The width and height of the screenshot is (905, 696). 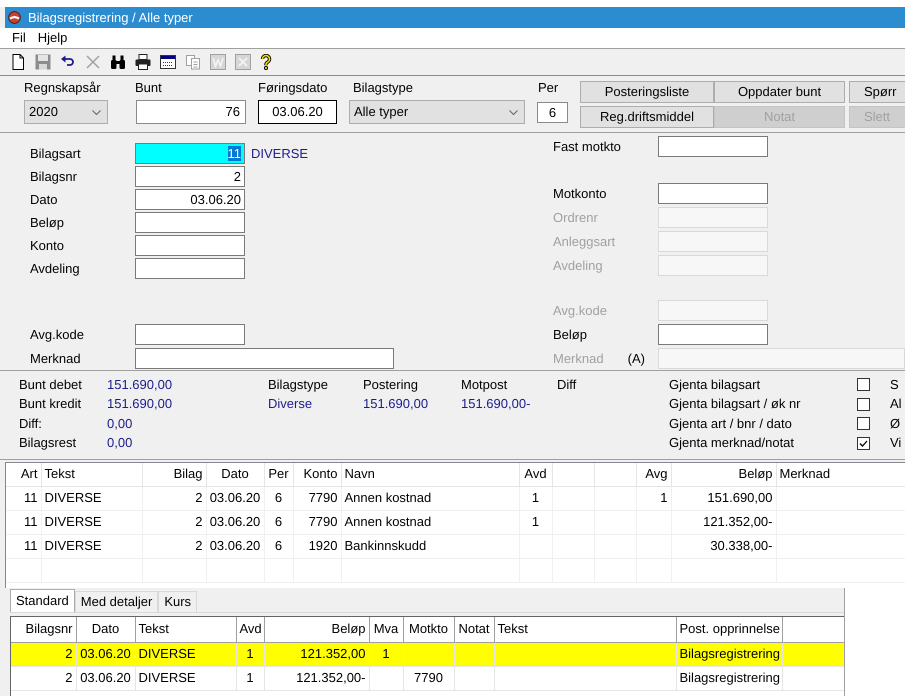 I want to click on column-header: Per, so click(x=278, y=474).